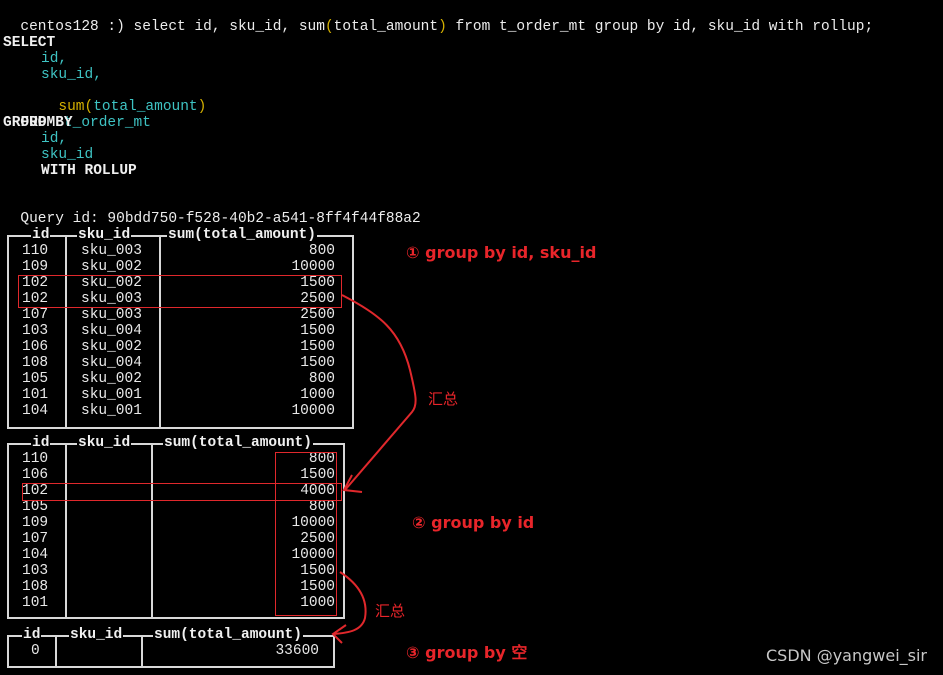 This screenshot has height=675, width=943. What do you see at coordinates (467, 652) in the screenshot?
I see `label-group-by-empty: ③ group by 空` at bounding box center [467, 652].